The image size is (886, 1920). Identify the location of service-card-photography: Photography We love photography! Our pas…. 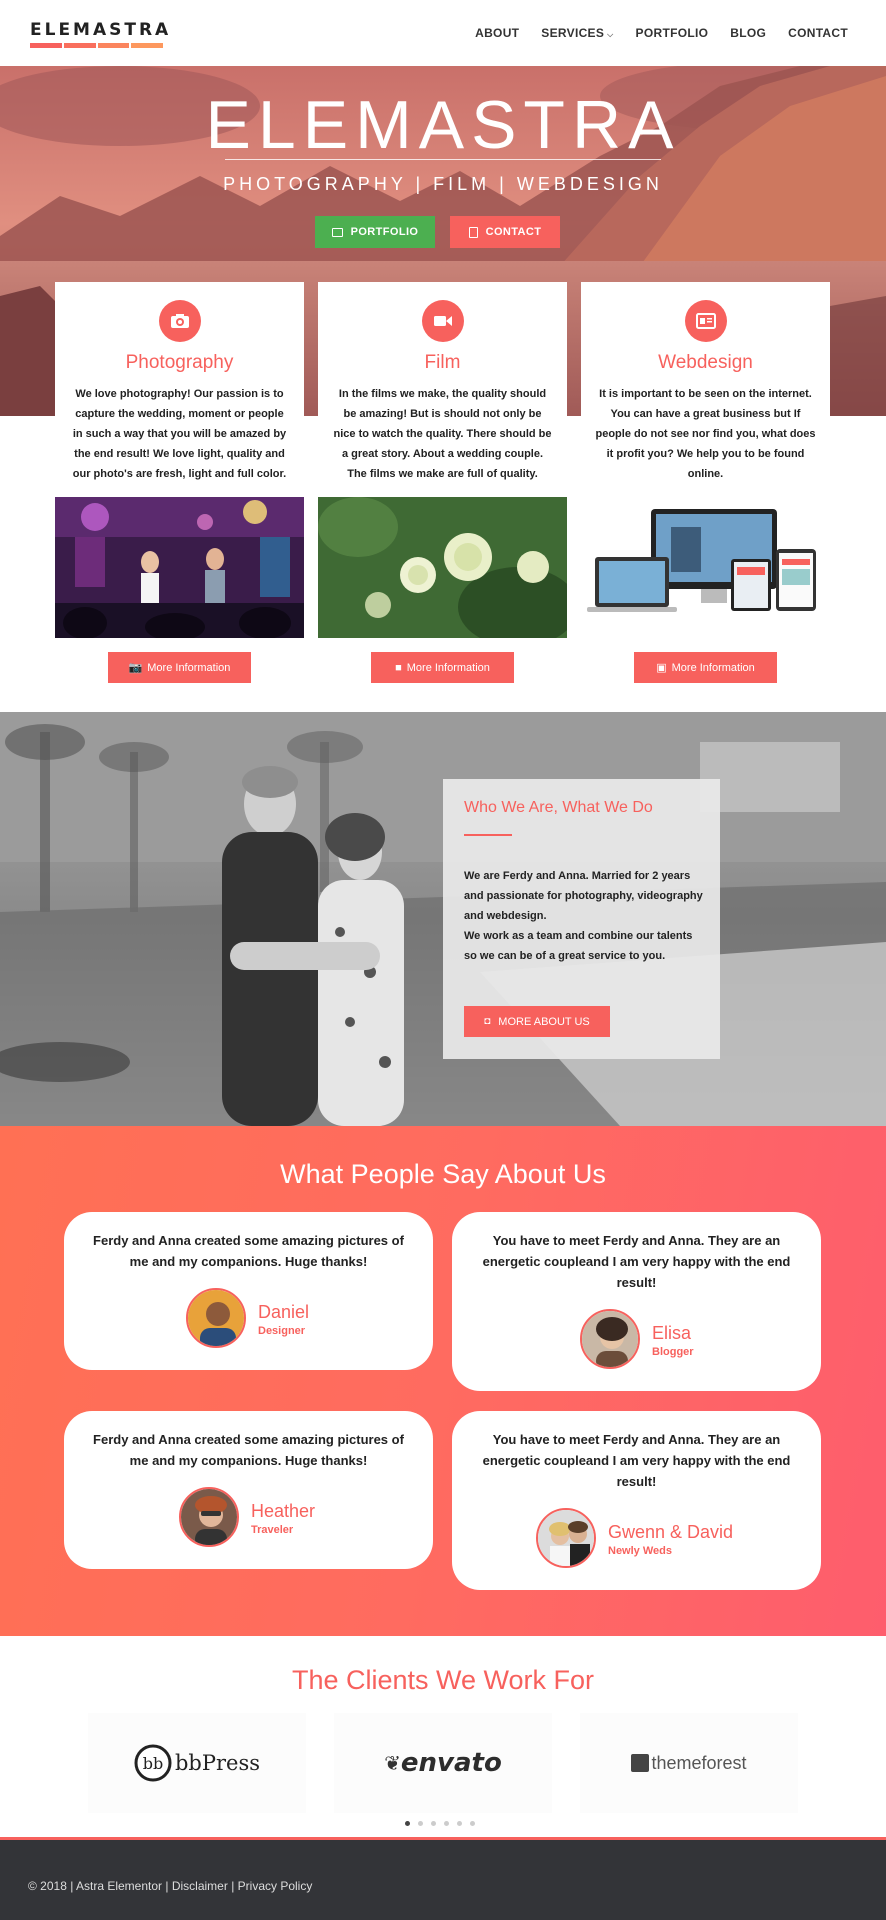
(179, 482).